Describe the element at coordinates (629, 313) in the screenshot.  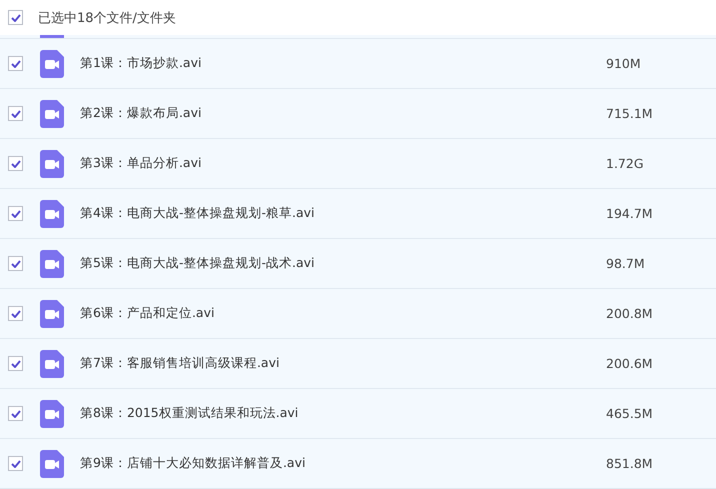
I see `file-size: 200.8M` at that location.